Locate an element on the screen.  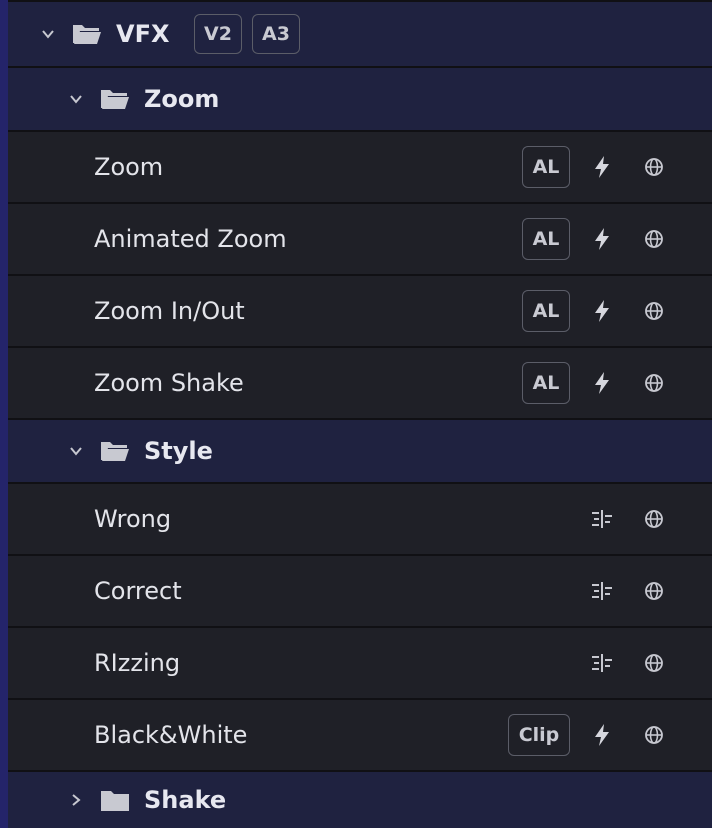
list-item: Wrong is located at coordinates (360, 520).